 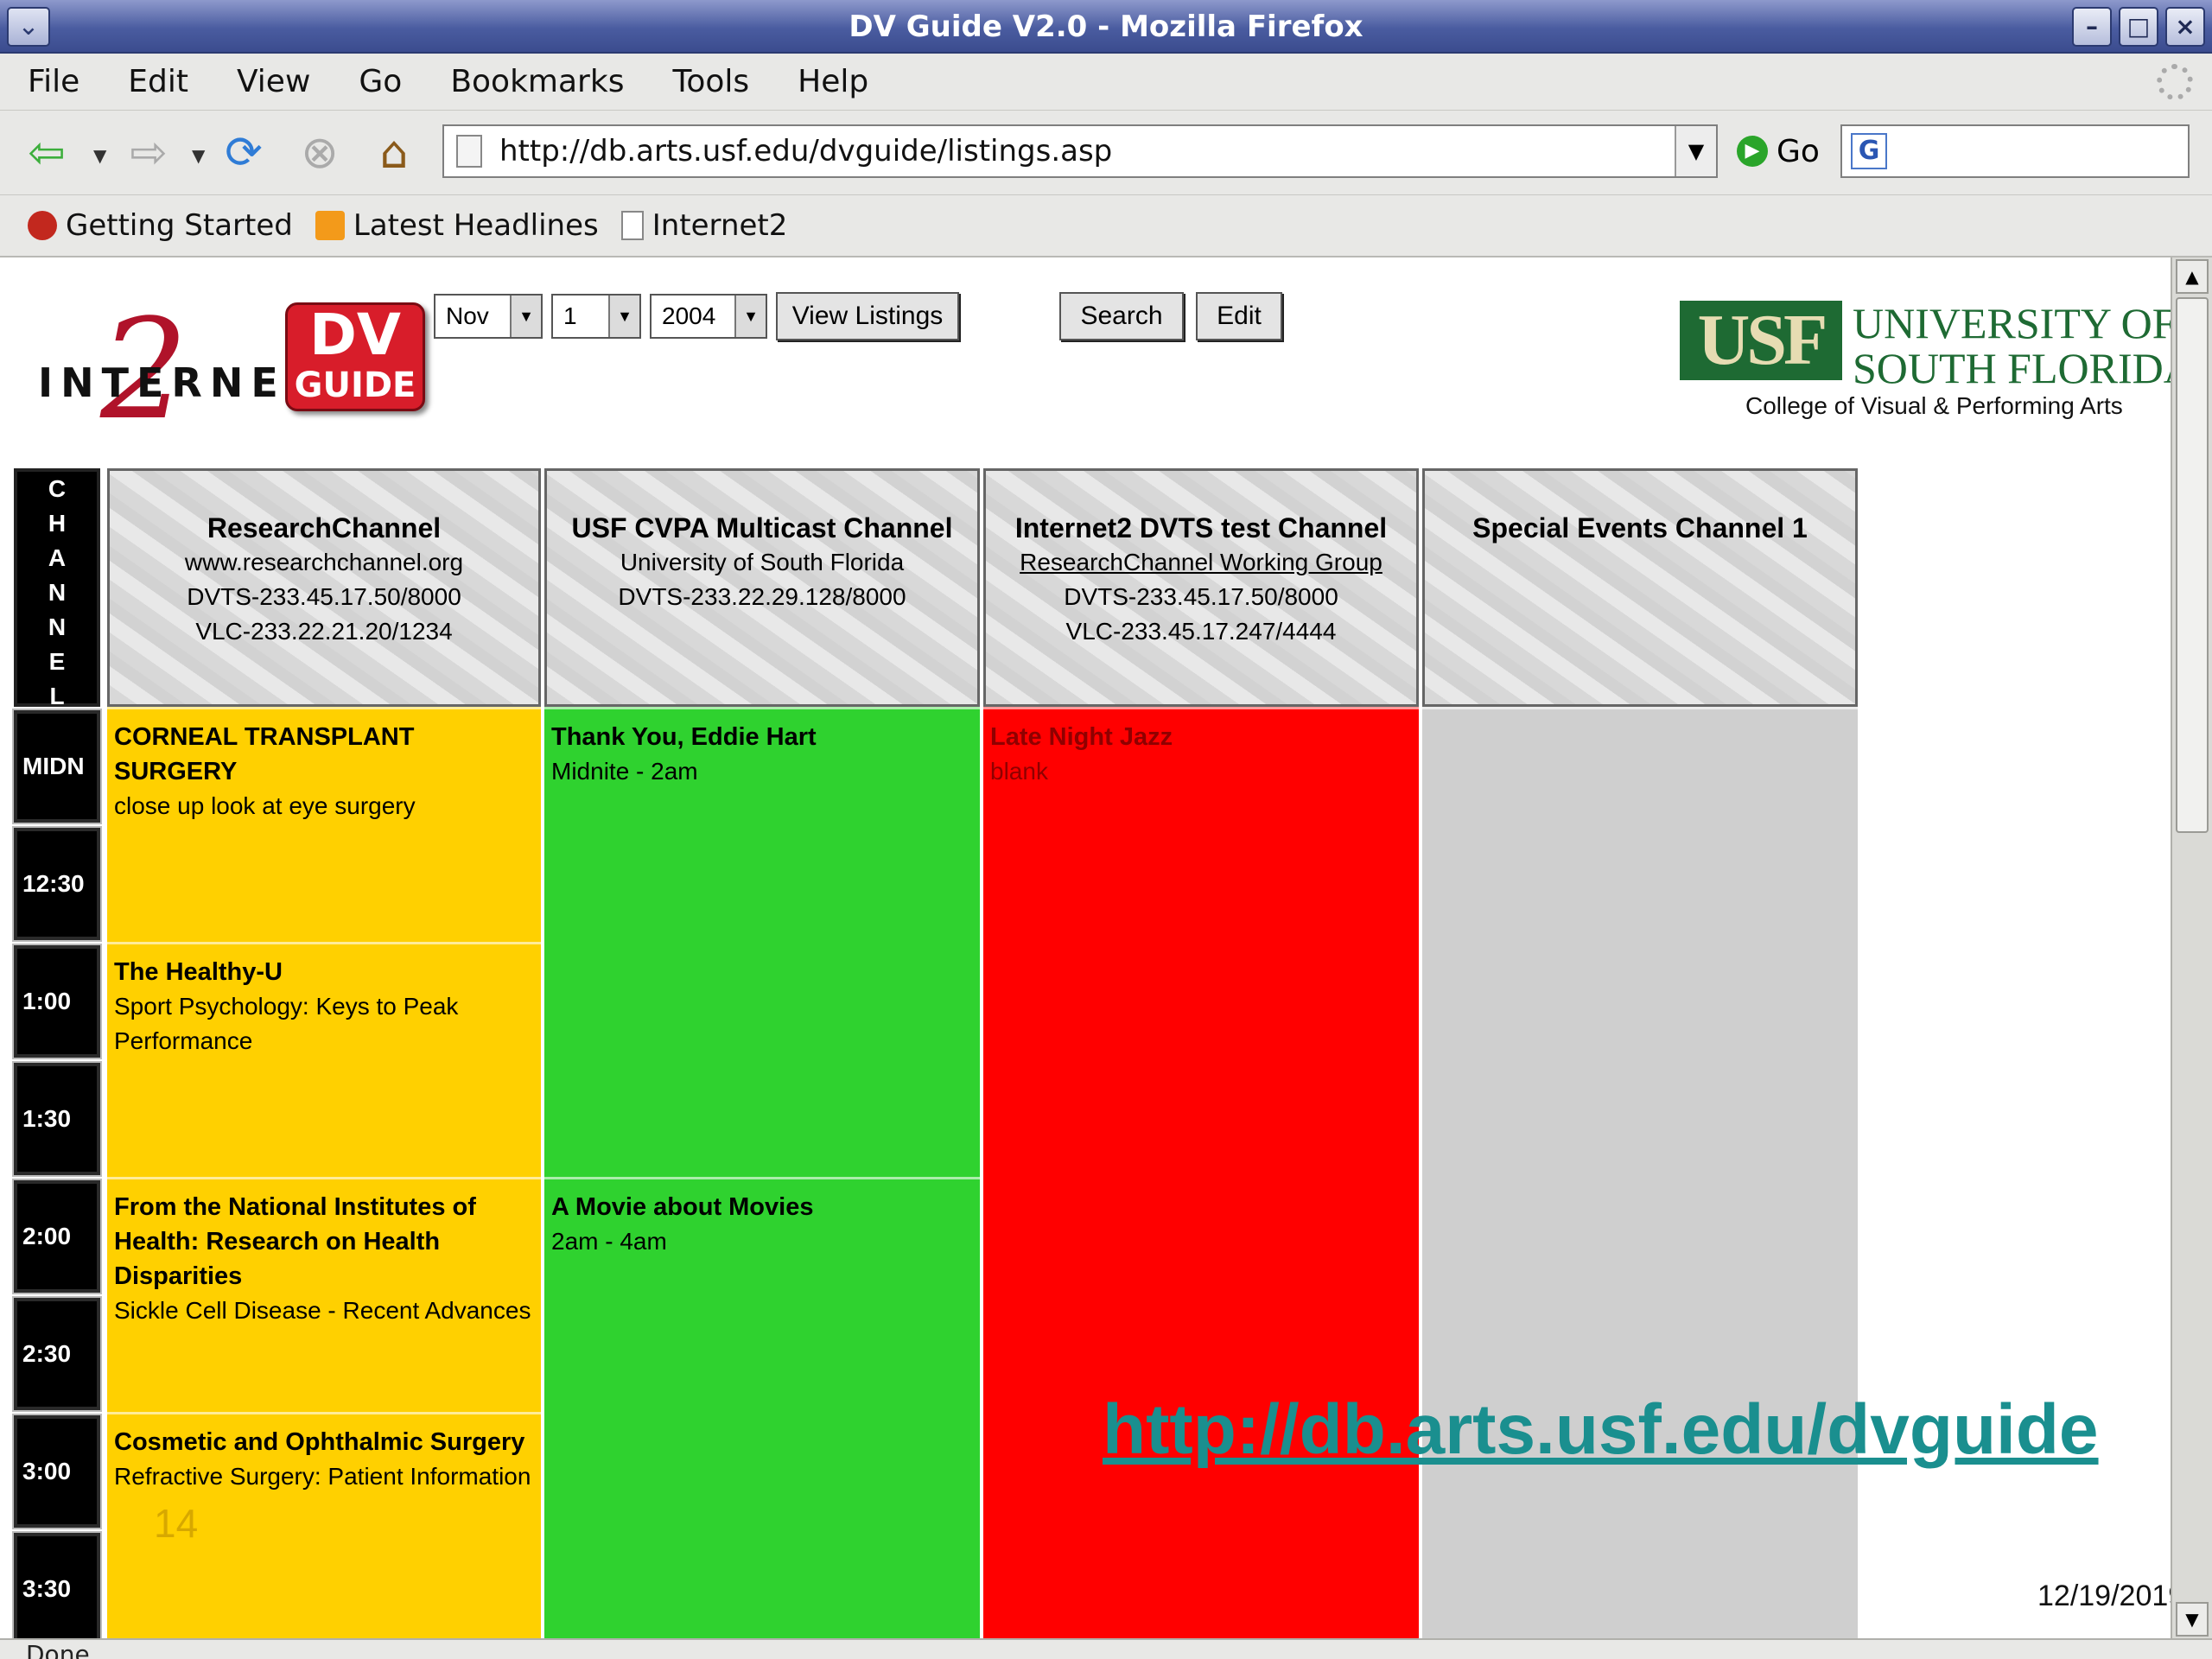 I want to click on program-title: Late Night Jazz, so click(x=1081, y=737).